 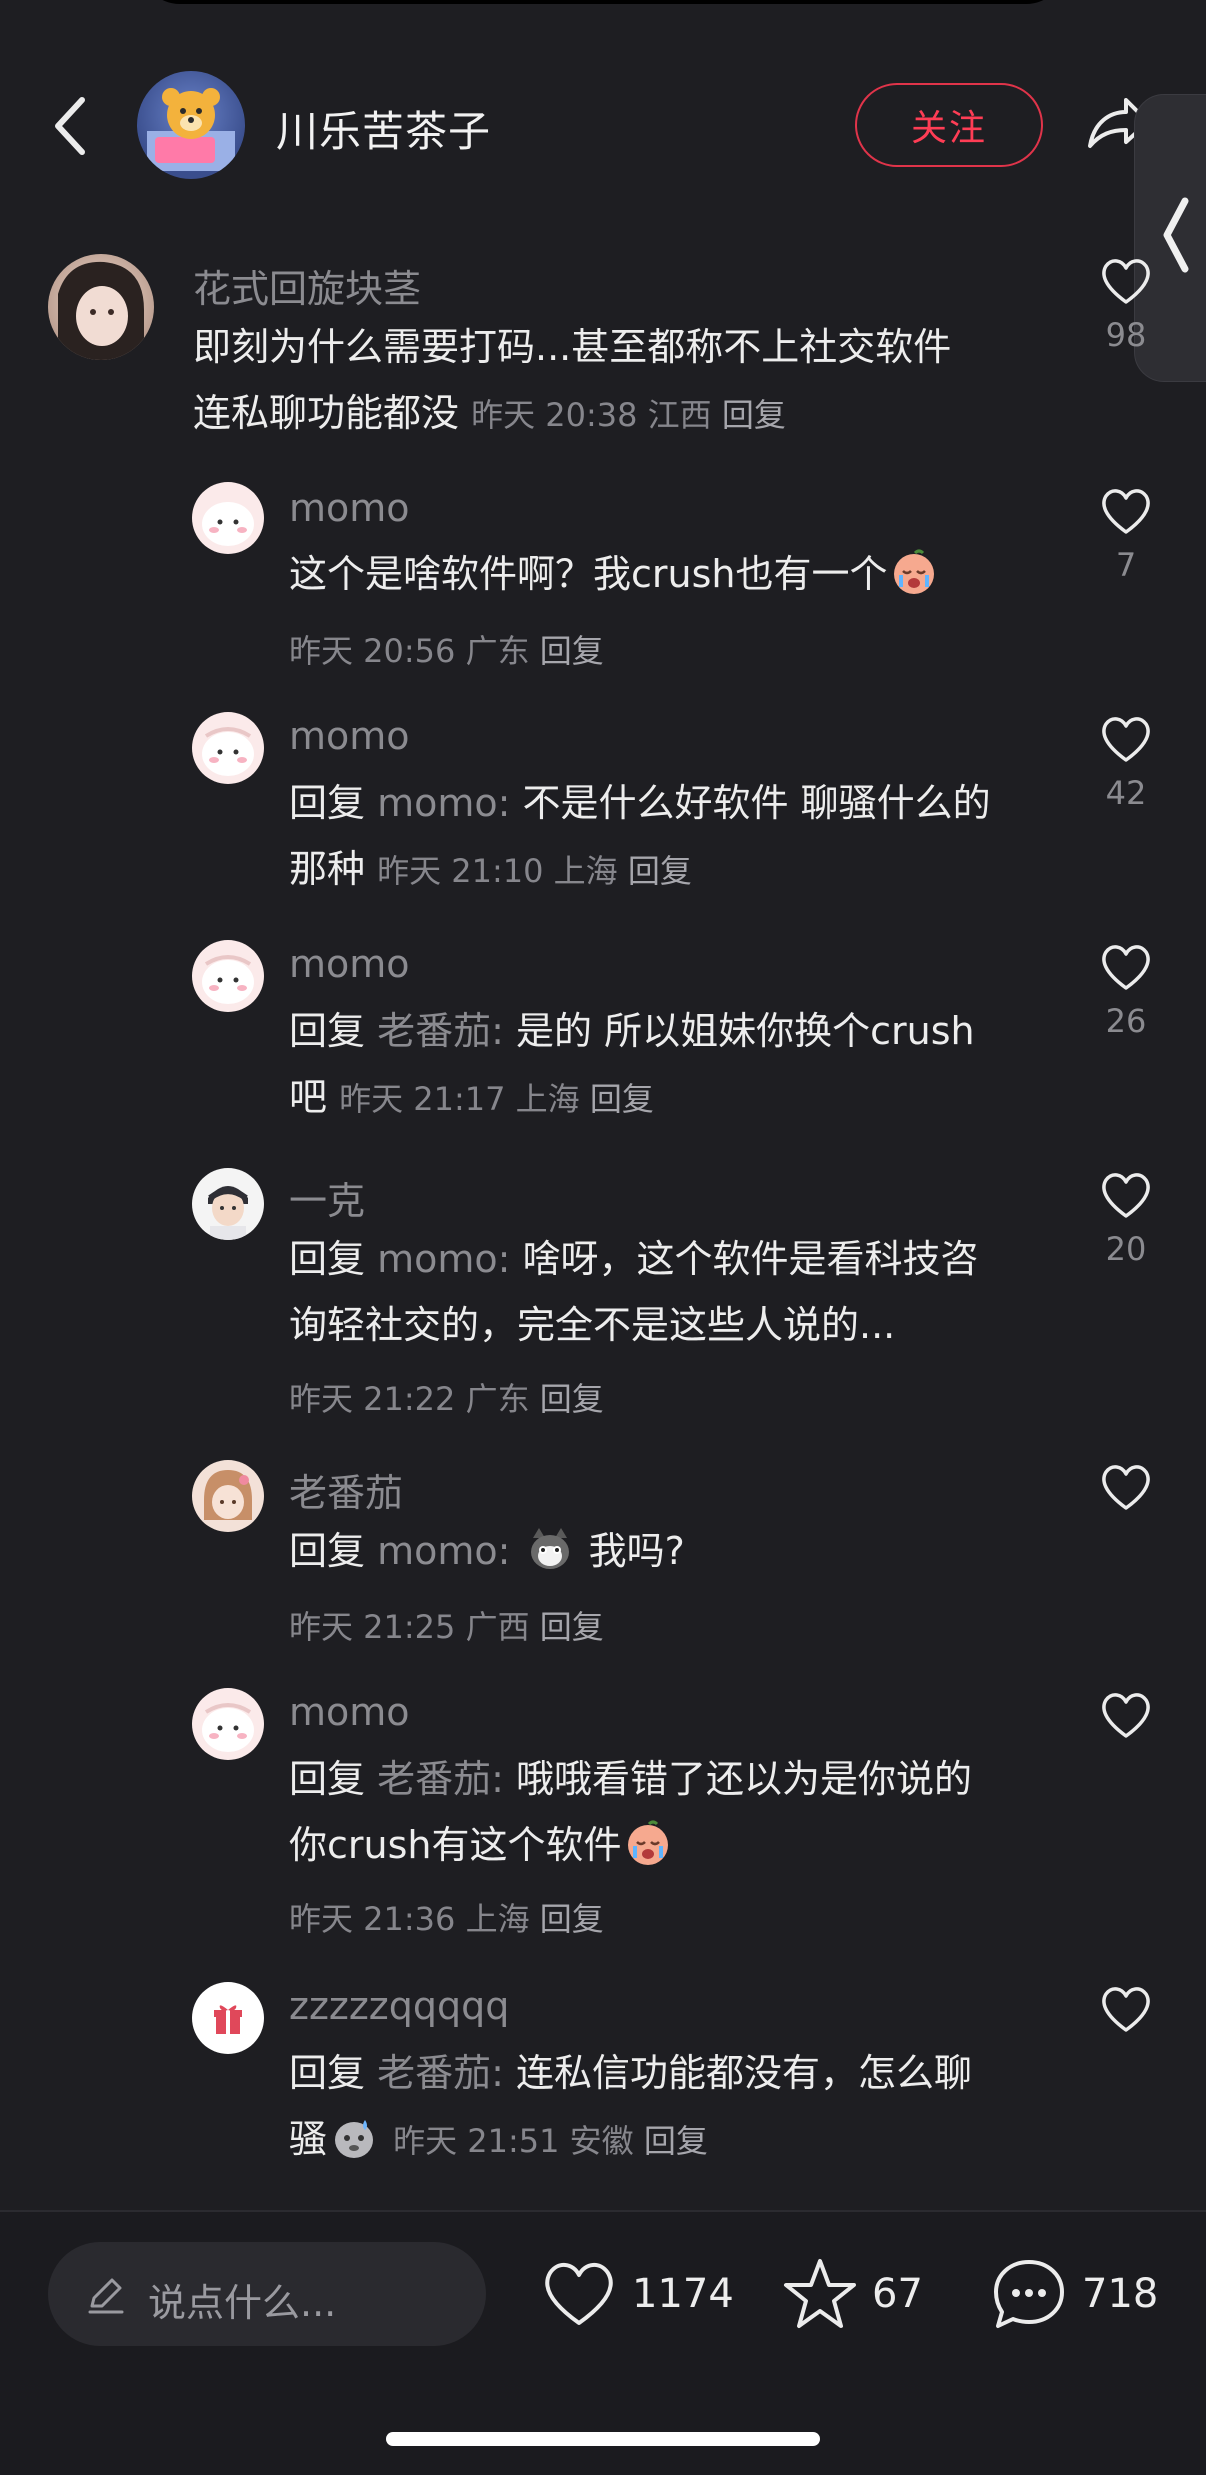 I want to click on back-button, so click(x=74, y=127).